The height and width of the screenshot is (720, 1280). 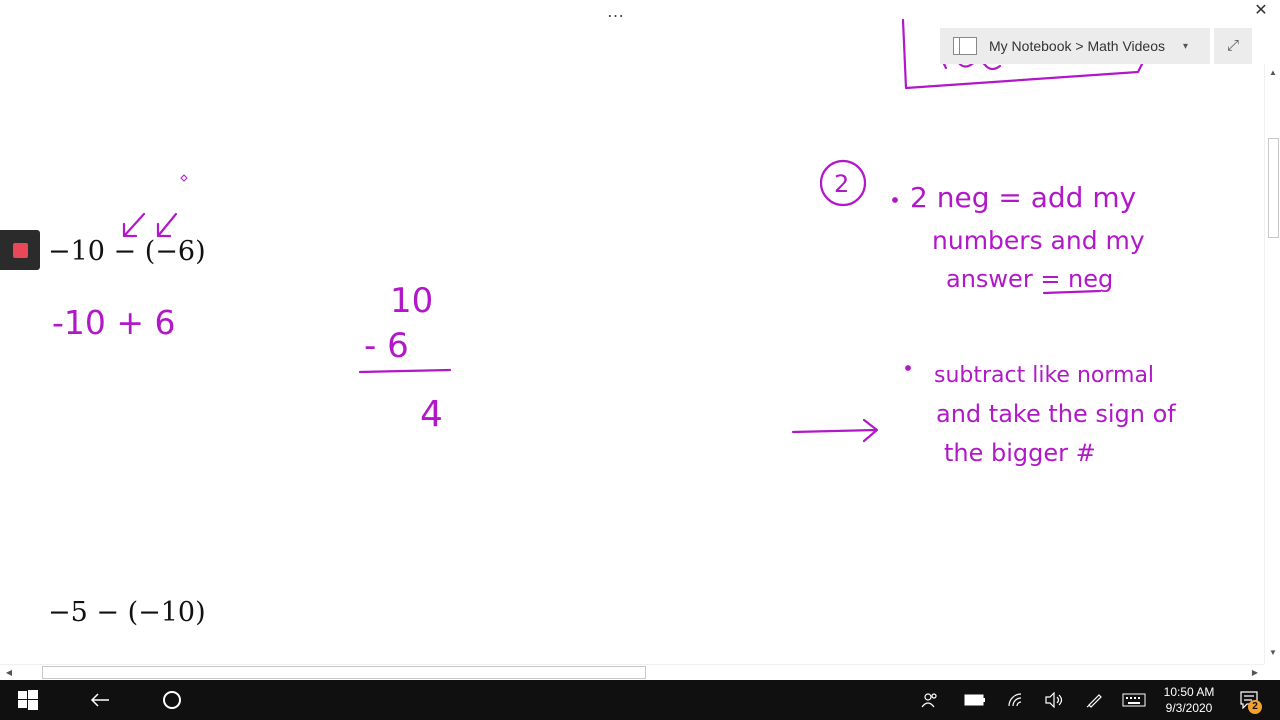 I want to click on ink-rule-2-line-1: subtract like normal, so click(x=1044, y=375).